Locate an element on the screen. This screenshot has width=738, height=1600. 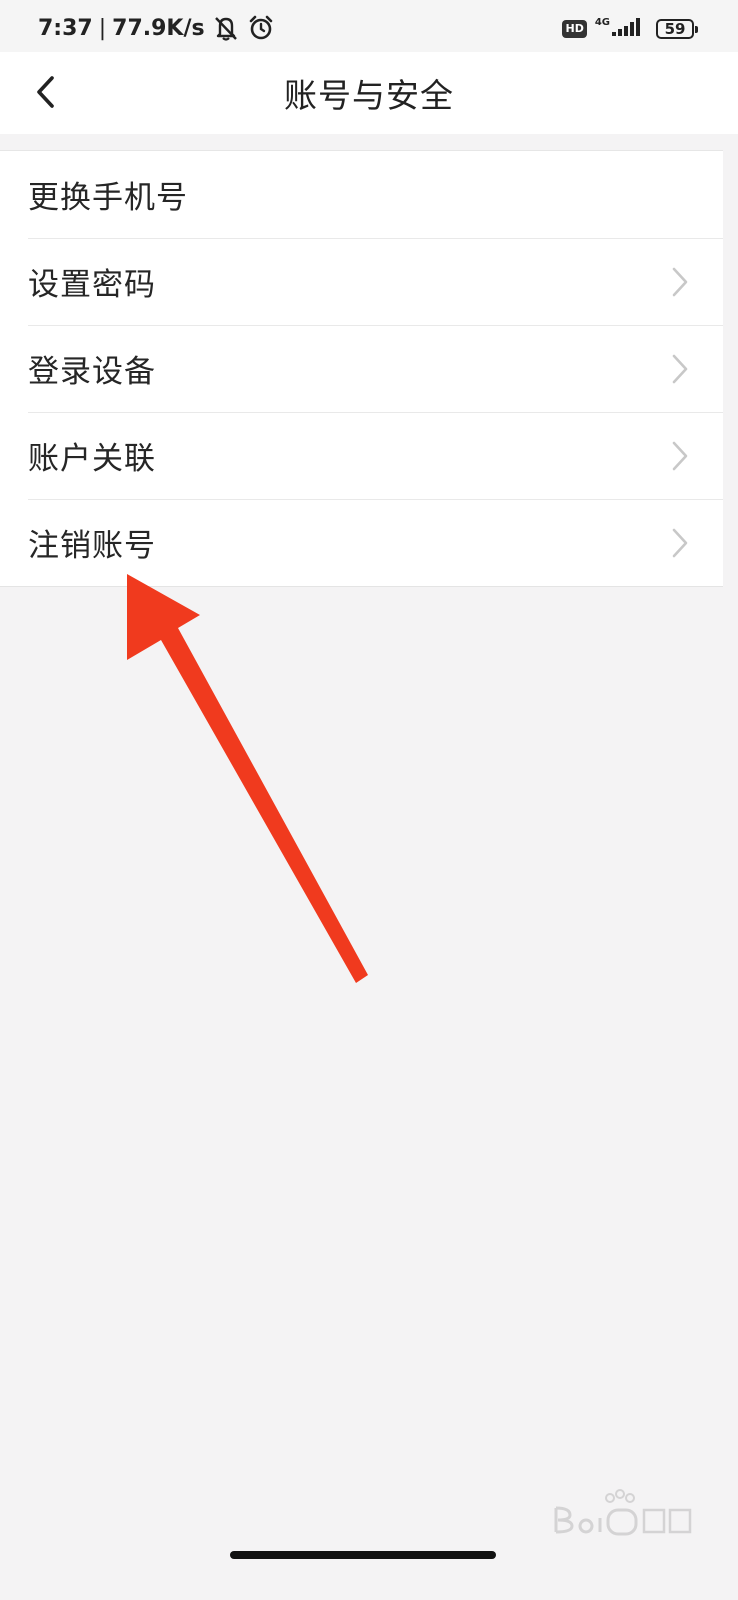
status-right: HD 4G 59 is located at coordinates (630, 29).